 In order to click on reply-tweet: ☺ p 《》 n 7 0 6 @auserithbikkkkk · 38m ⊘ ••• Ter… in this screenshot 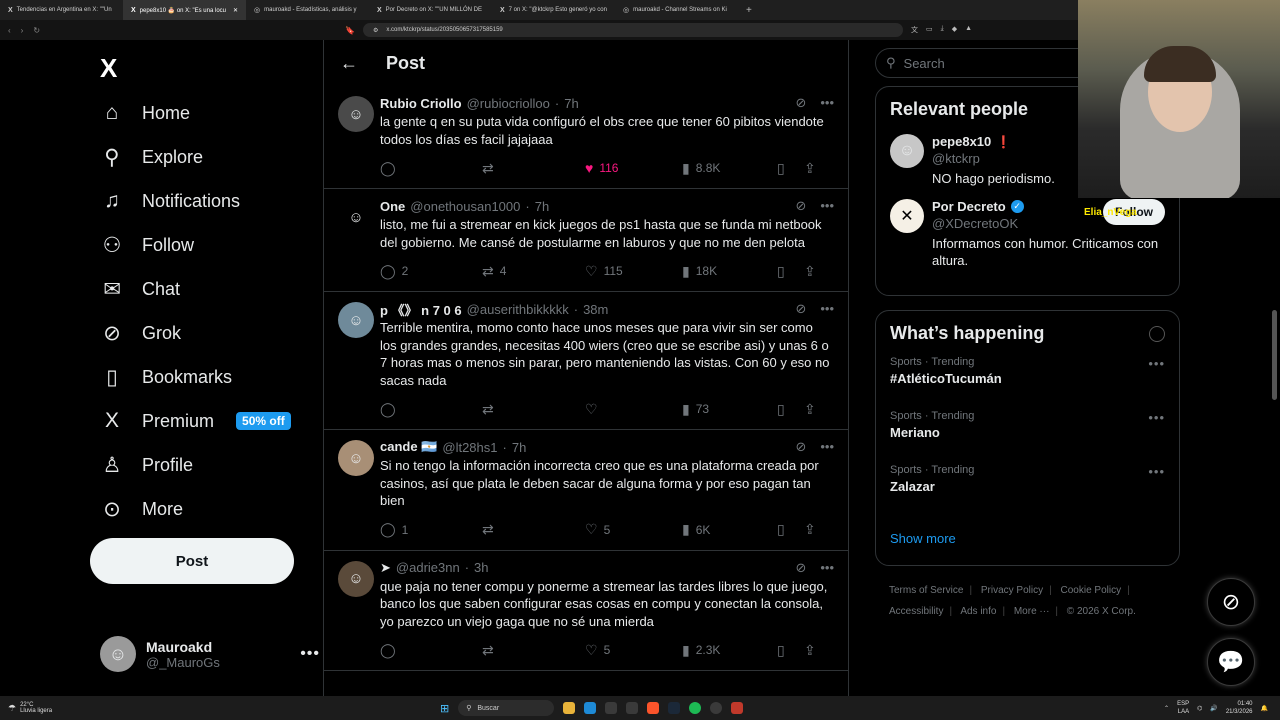, I will do `click(586, 361)`.